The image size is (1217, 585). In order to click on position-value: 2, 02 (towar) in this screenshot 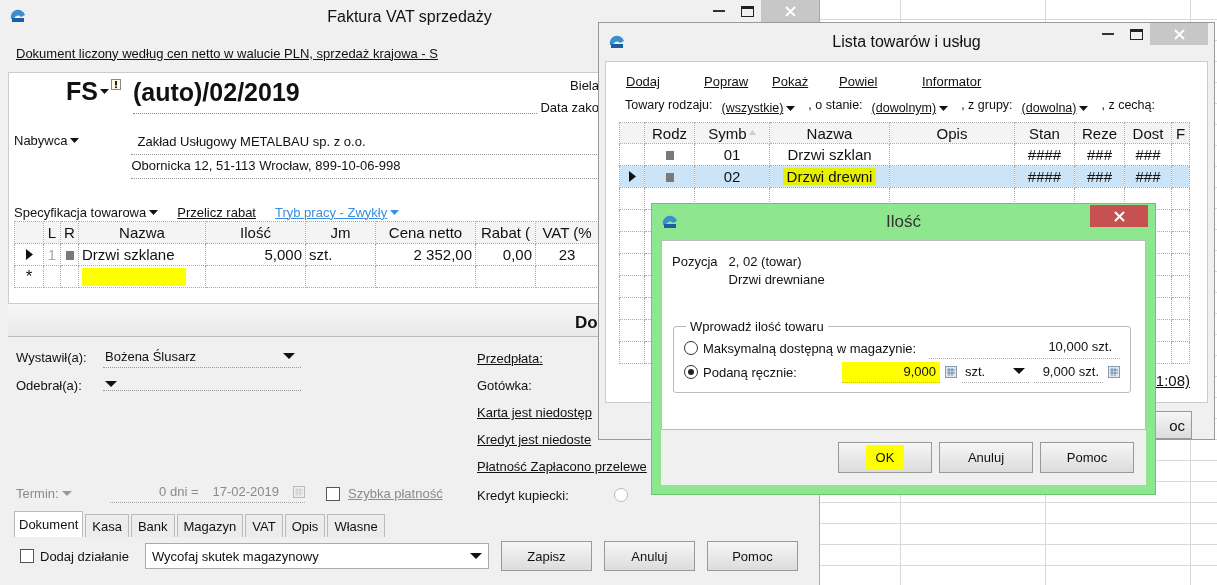, I will do `click(765, 262)`.